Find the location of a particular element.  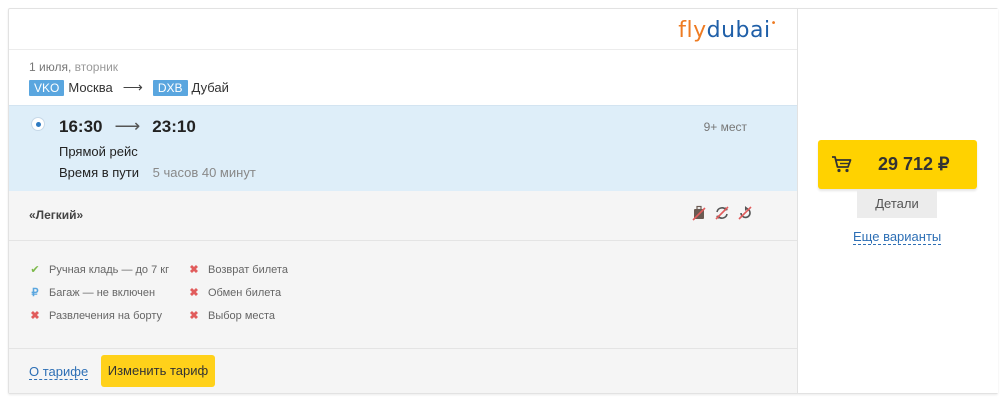

direct-flight-label: Прямой рейс is located at coordinates (98, 151).